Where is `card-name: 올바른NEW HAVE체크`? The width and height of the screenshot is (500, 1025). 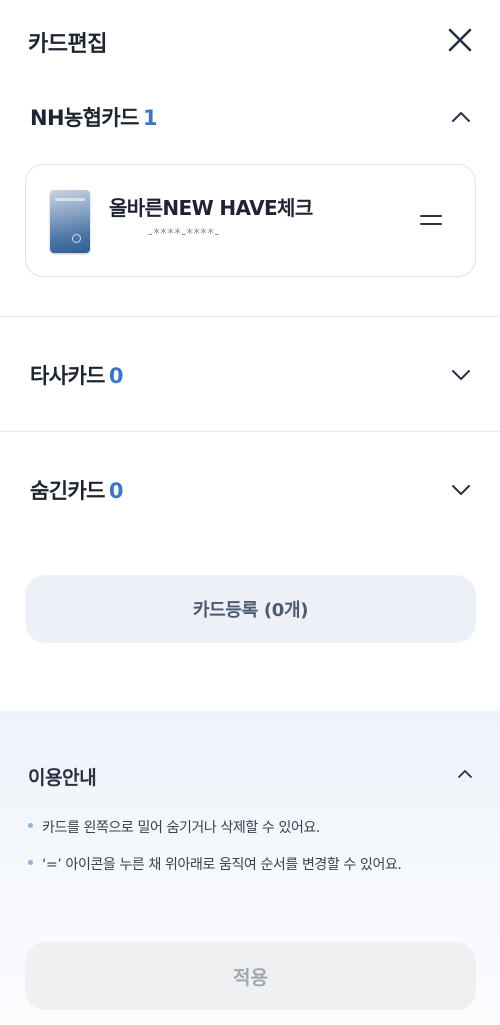
card-name: 올바른NEW HAVE체크 is located at coordinates (211, 208).